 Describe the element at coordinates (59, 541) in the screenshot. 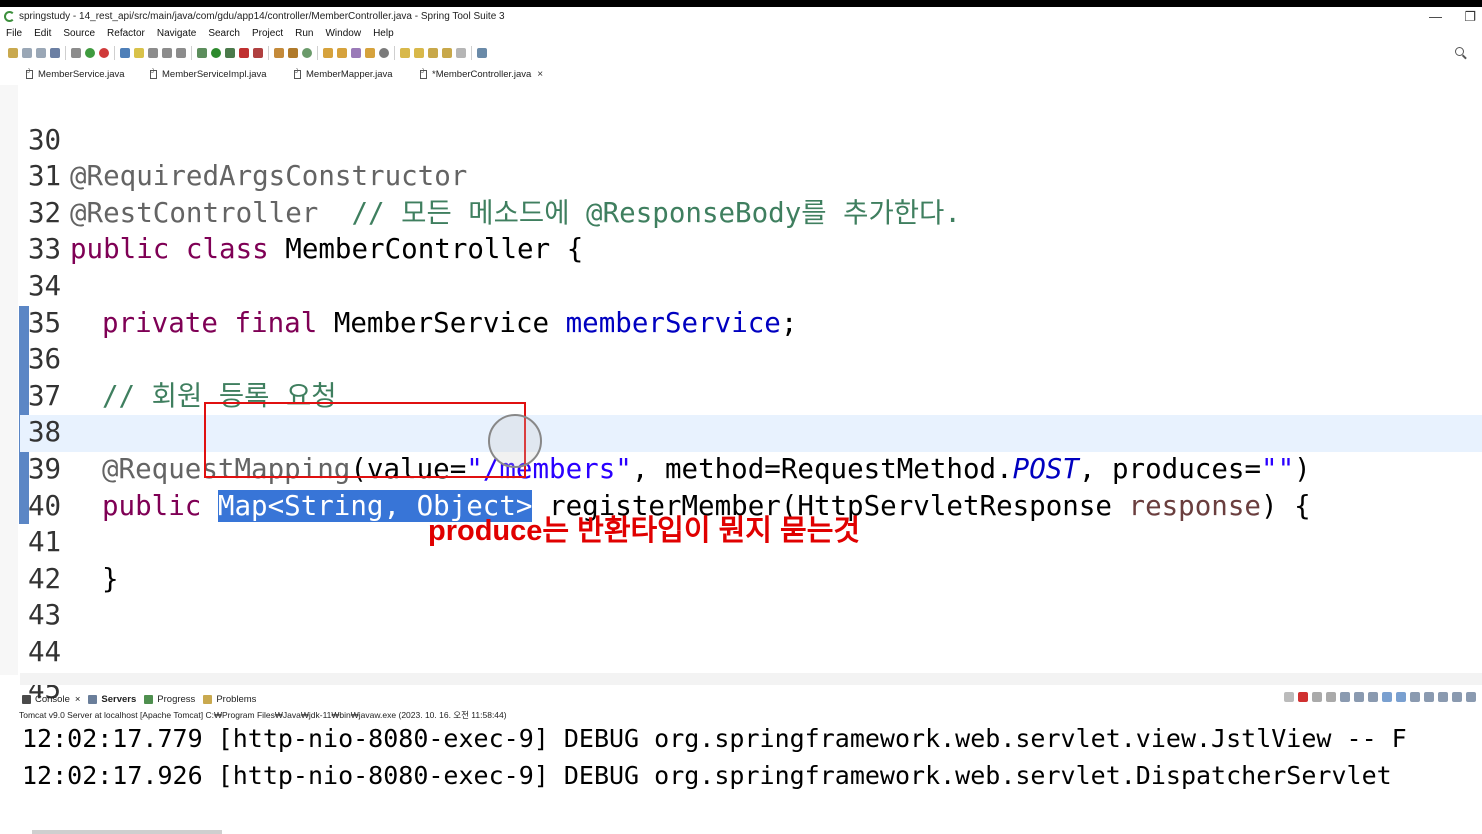

I see `code-line-41: 41 }` at that location.